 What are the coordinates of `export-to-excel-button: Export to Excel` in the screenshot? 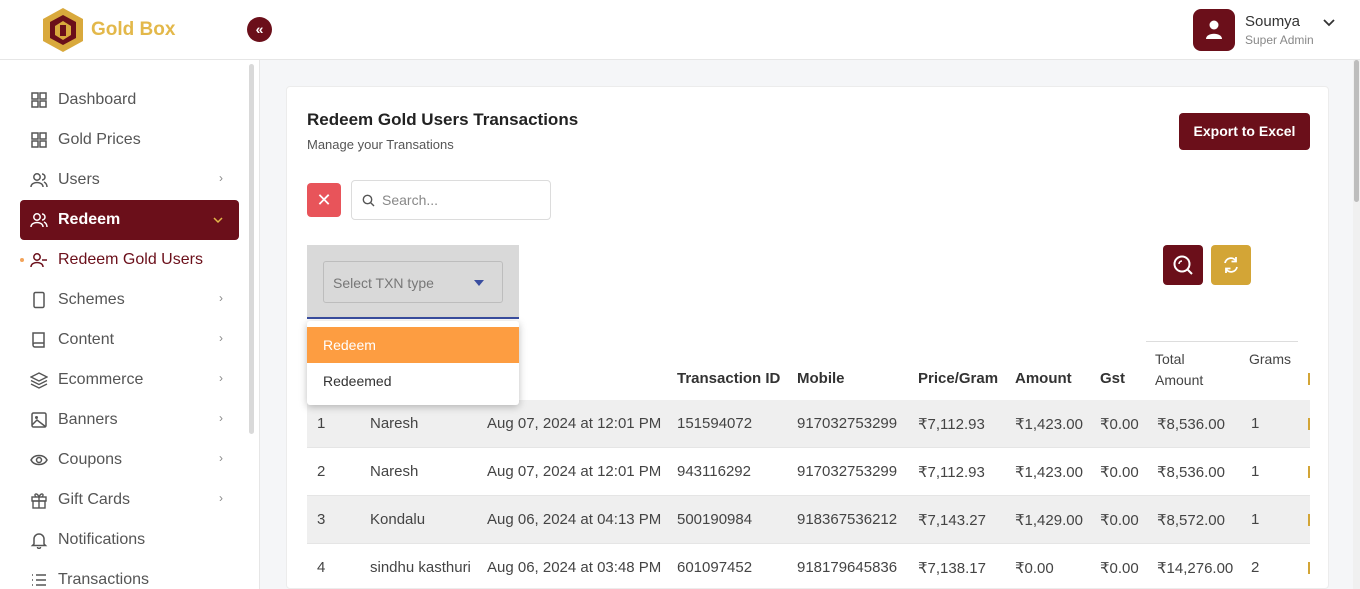 It's located at (1244, 131).